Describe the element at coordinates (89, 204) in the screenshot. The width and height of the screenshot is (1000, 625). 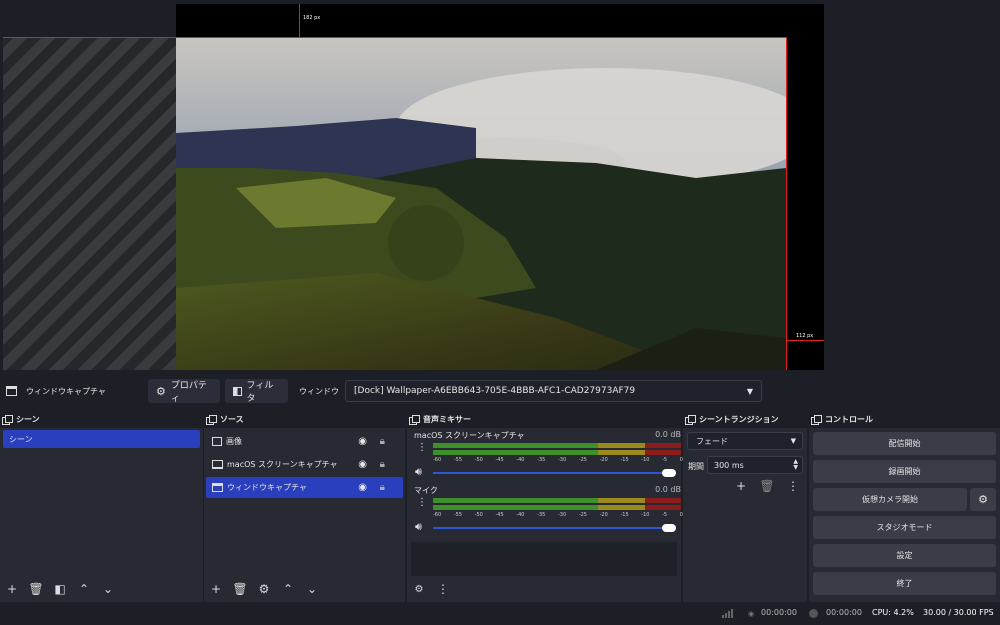
I see `out-of-bounds-region` at that location.